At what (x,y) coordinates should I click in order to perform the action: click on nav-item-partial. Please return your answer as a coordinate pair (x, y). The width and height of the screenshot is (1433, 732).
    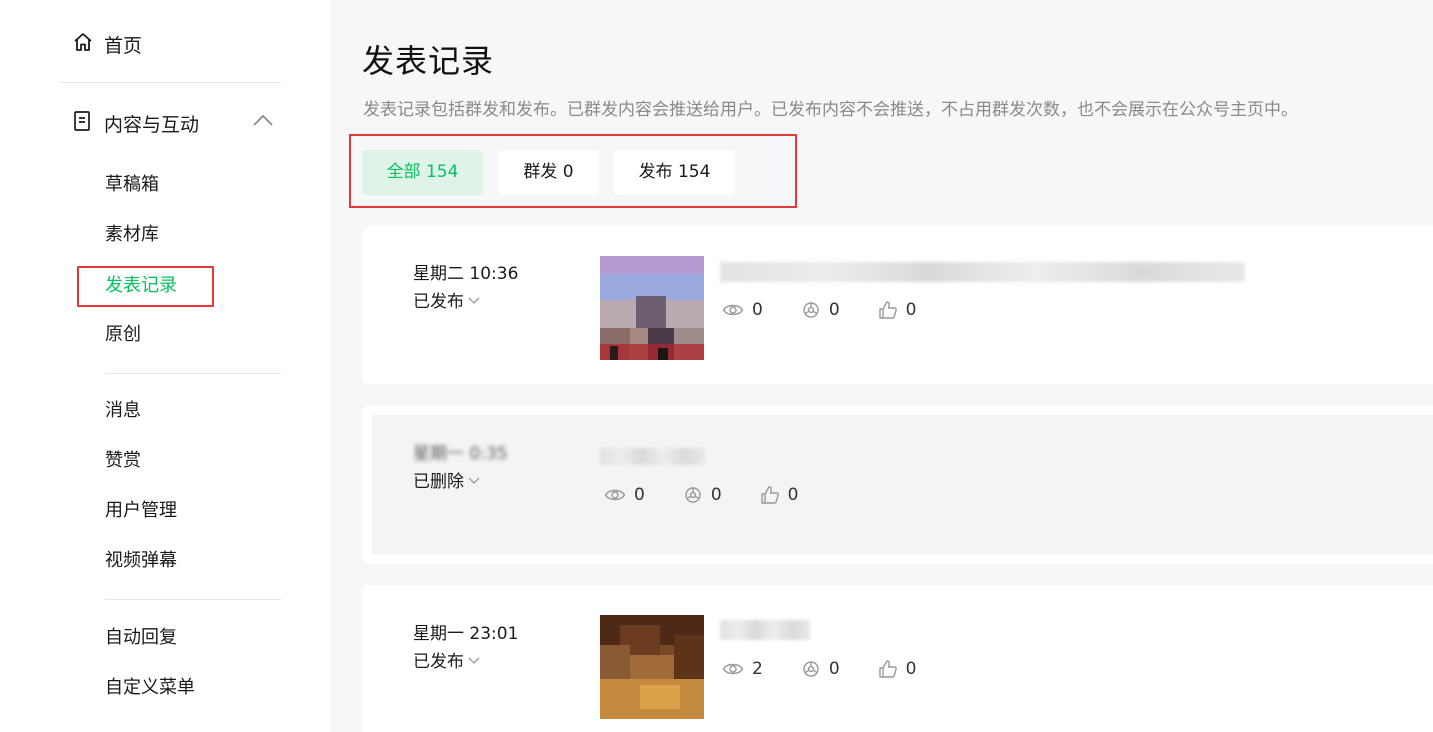
    Looking at the image, I should click on (108, 727).